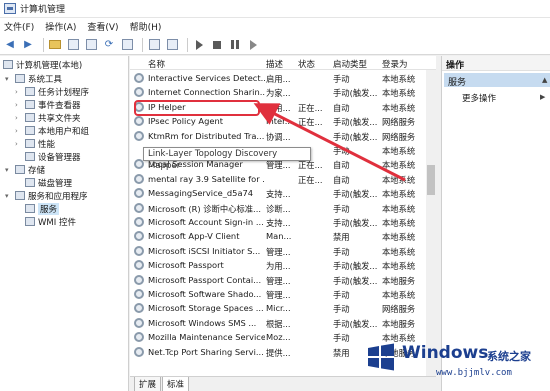  Describe the element at coordinates (33, 78) in the screenshot. I see `tree-item-system-tools: ▾ 系统工具` at that location.